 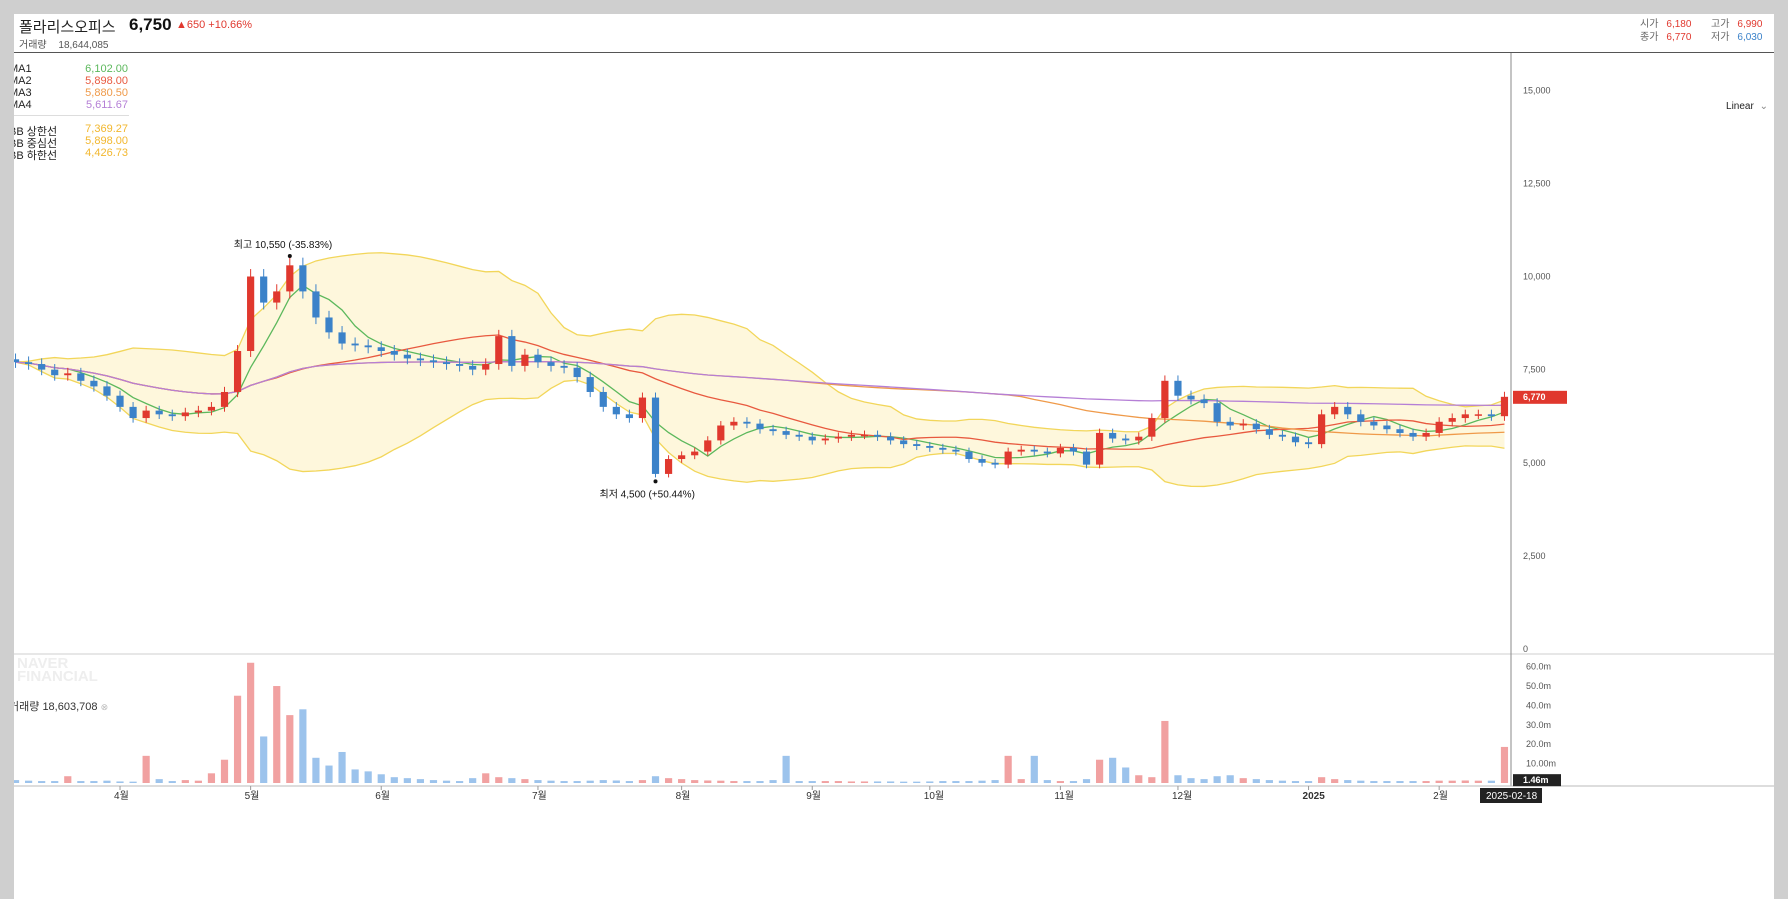 What do you see at coordinates (106, 93) in the screenshot?
I see `legend-value: 5,880.50` at bounding box center [106, 93].